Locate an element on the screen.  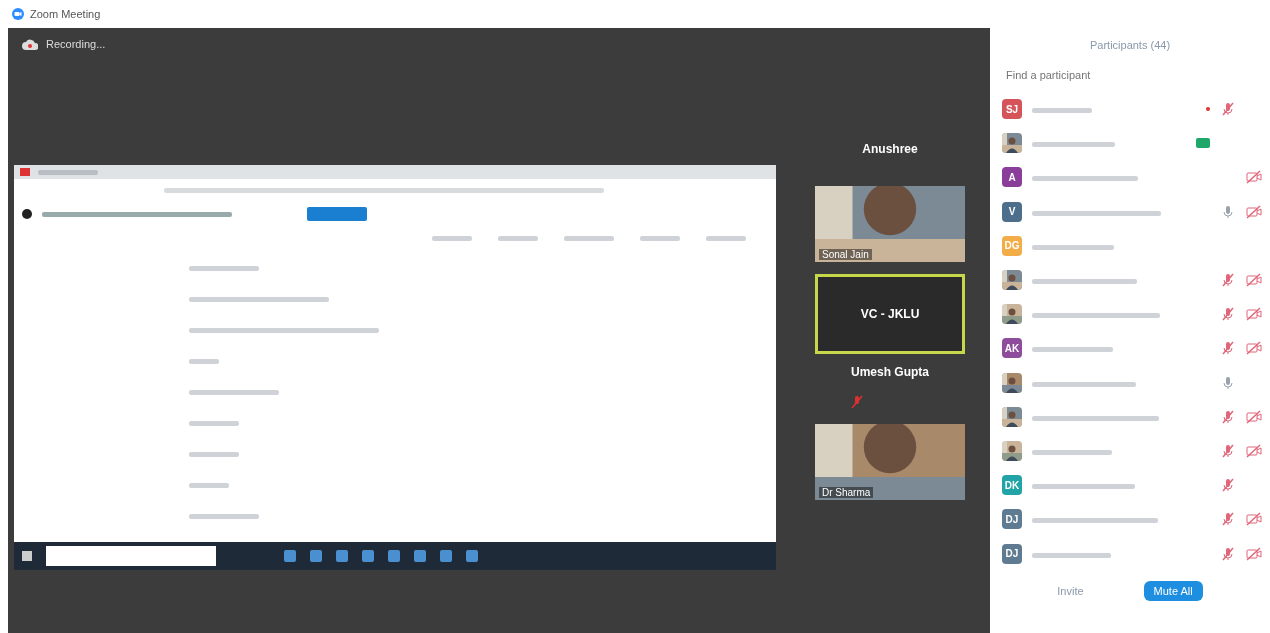
app-logo-icon is located at coordinates (18, 14).